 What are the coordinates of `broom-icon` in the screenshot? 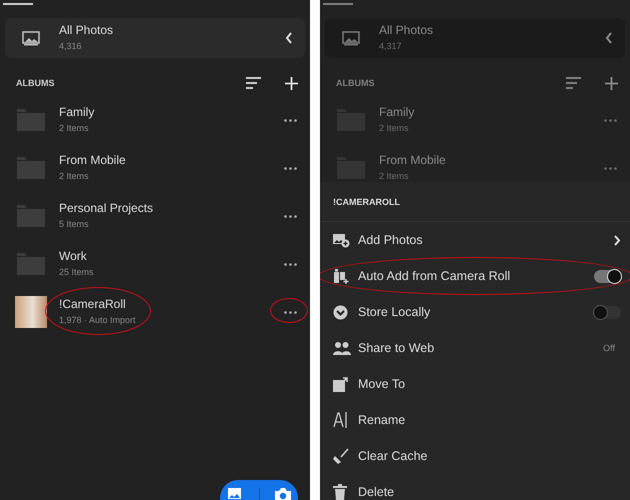 It's located at (341, 456).